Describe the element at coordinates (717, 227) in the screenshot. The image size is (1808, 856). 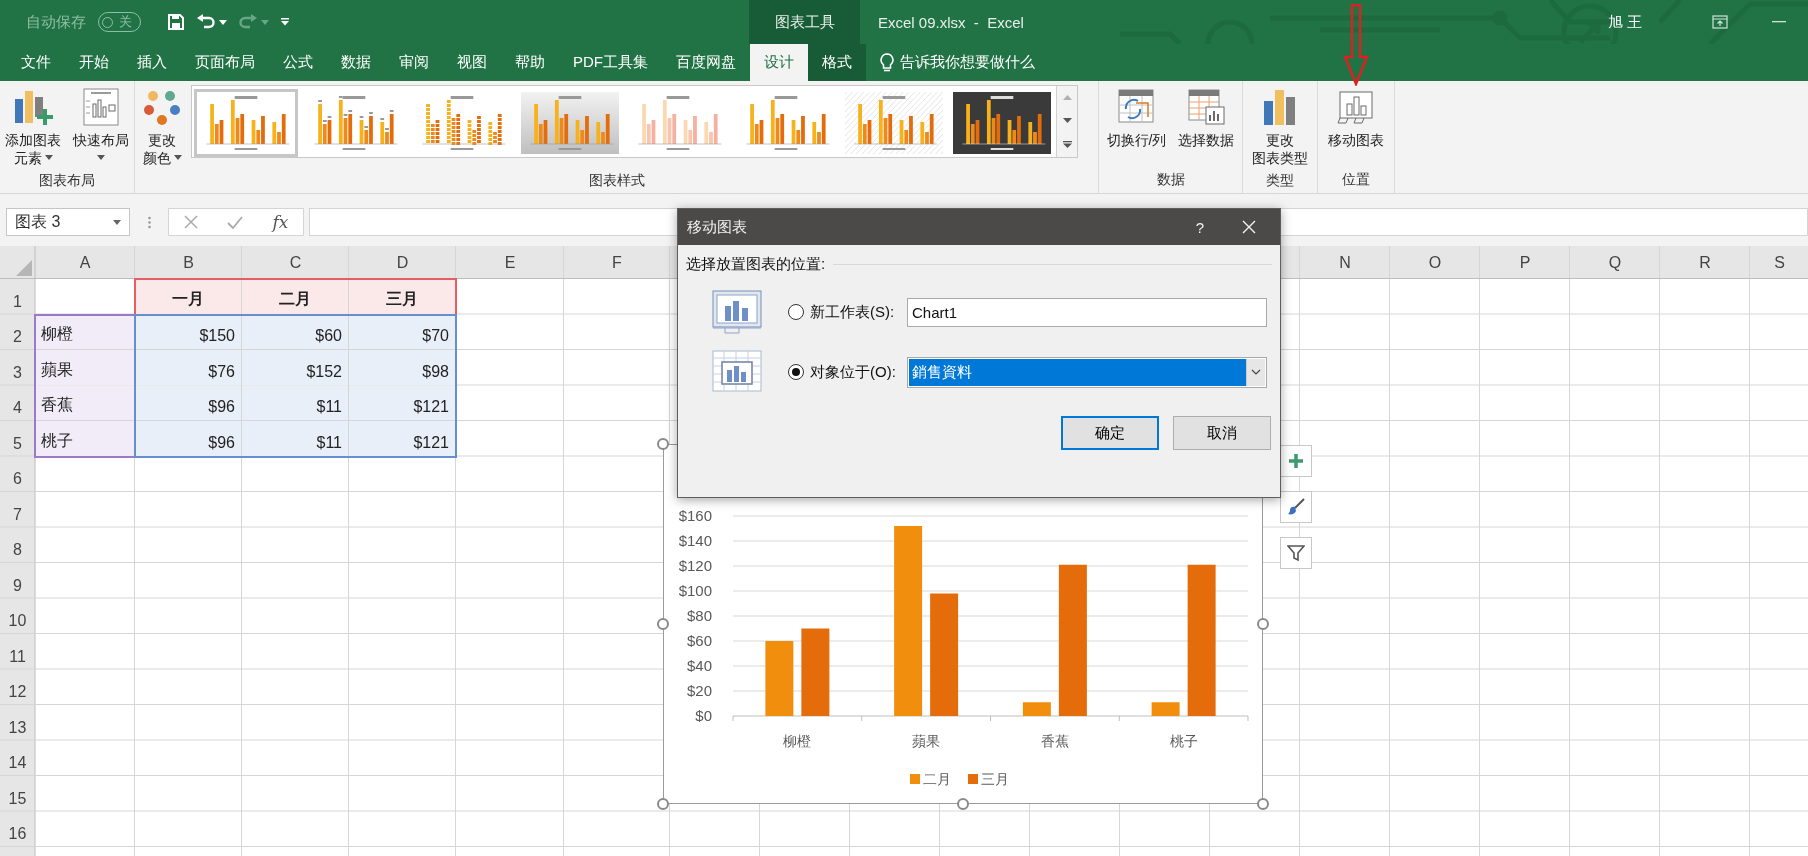
I see `dialog-title: 移动图表` at that location.